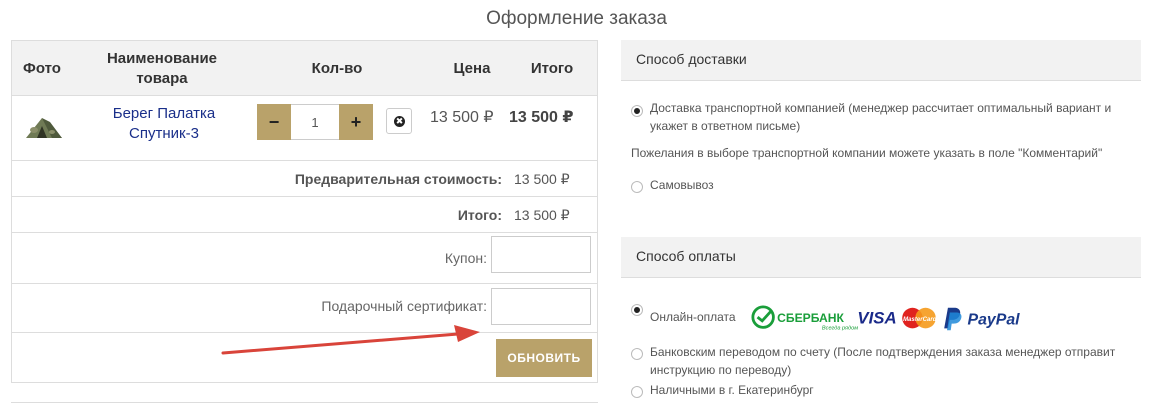 The width and height of the screenshot is (1153, 406). What do you see at coordinates (637, 111) in the screenshot?
I see `delivery-radio-transport` at bounding box center [637, 111].